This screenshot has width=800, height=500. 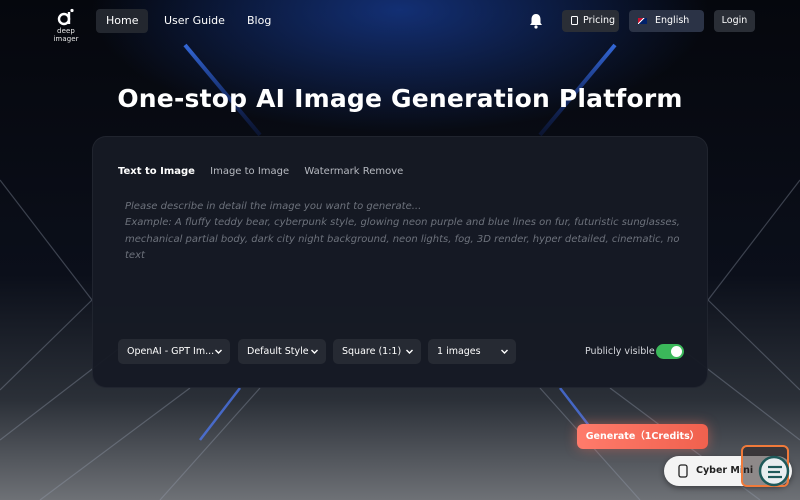 I want to click on sparkle-icon, so click(x=683, y=471).